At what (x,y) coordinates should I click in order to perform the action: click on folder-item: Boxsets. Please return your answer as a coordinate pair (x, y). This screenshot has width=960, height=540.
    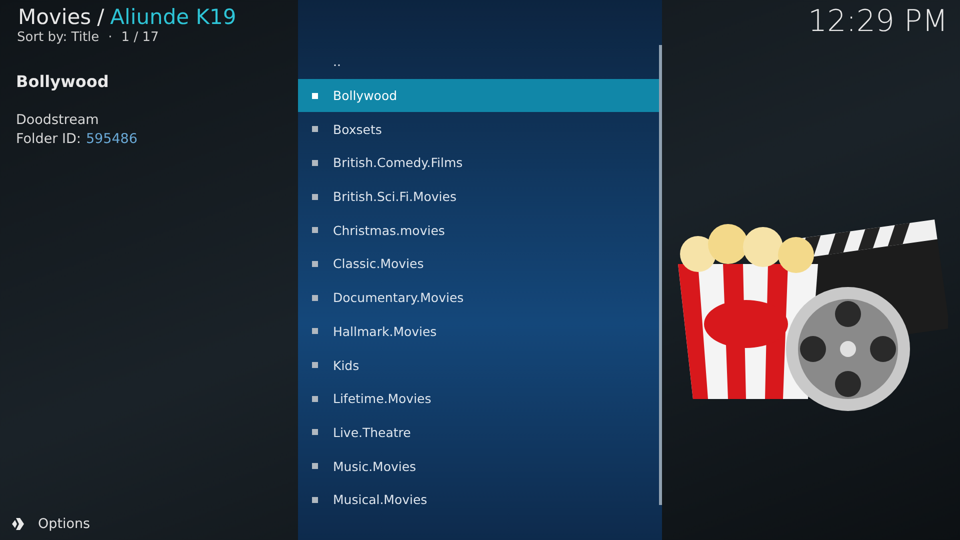
    Looking at the image, I should click on (480, 129).